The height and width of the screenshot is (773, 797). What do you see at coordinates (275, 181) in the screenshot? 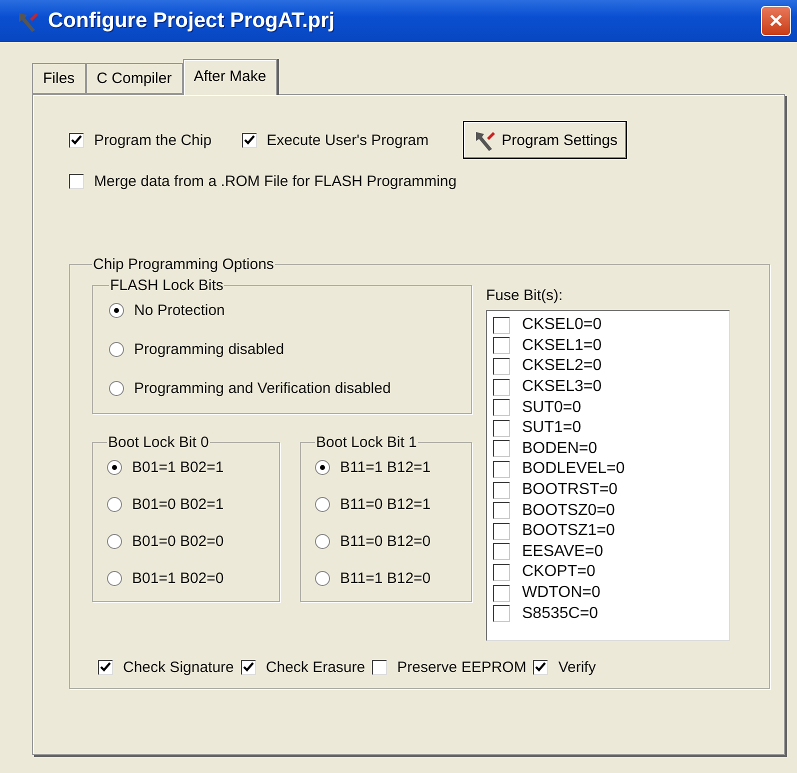
I see `checkbox-label: Merge data from a .ROM File for FLASH Programming` at bounding box center [275, 181].